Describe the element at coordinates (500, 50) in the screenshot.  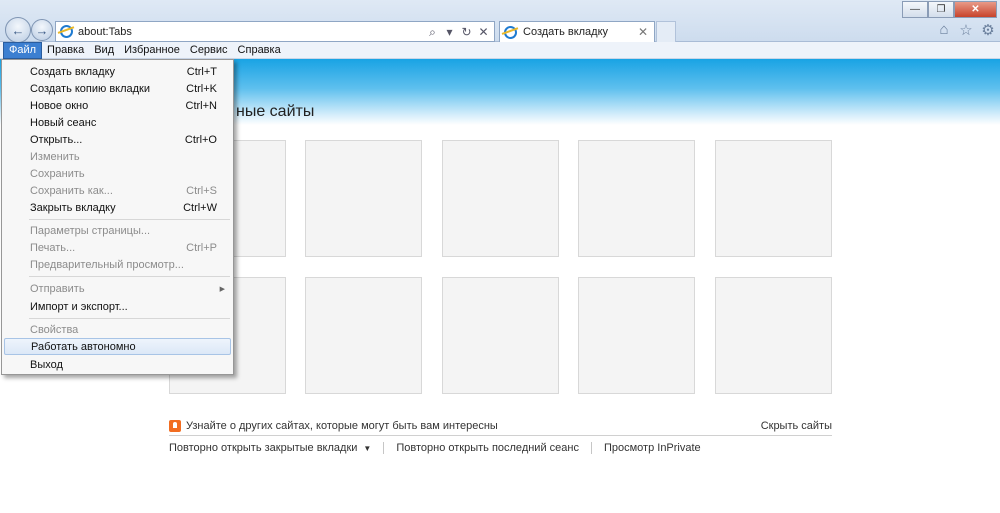
I see `menu-bar: Файл Правка Вид Избранное Сервис Справка` at that location.